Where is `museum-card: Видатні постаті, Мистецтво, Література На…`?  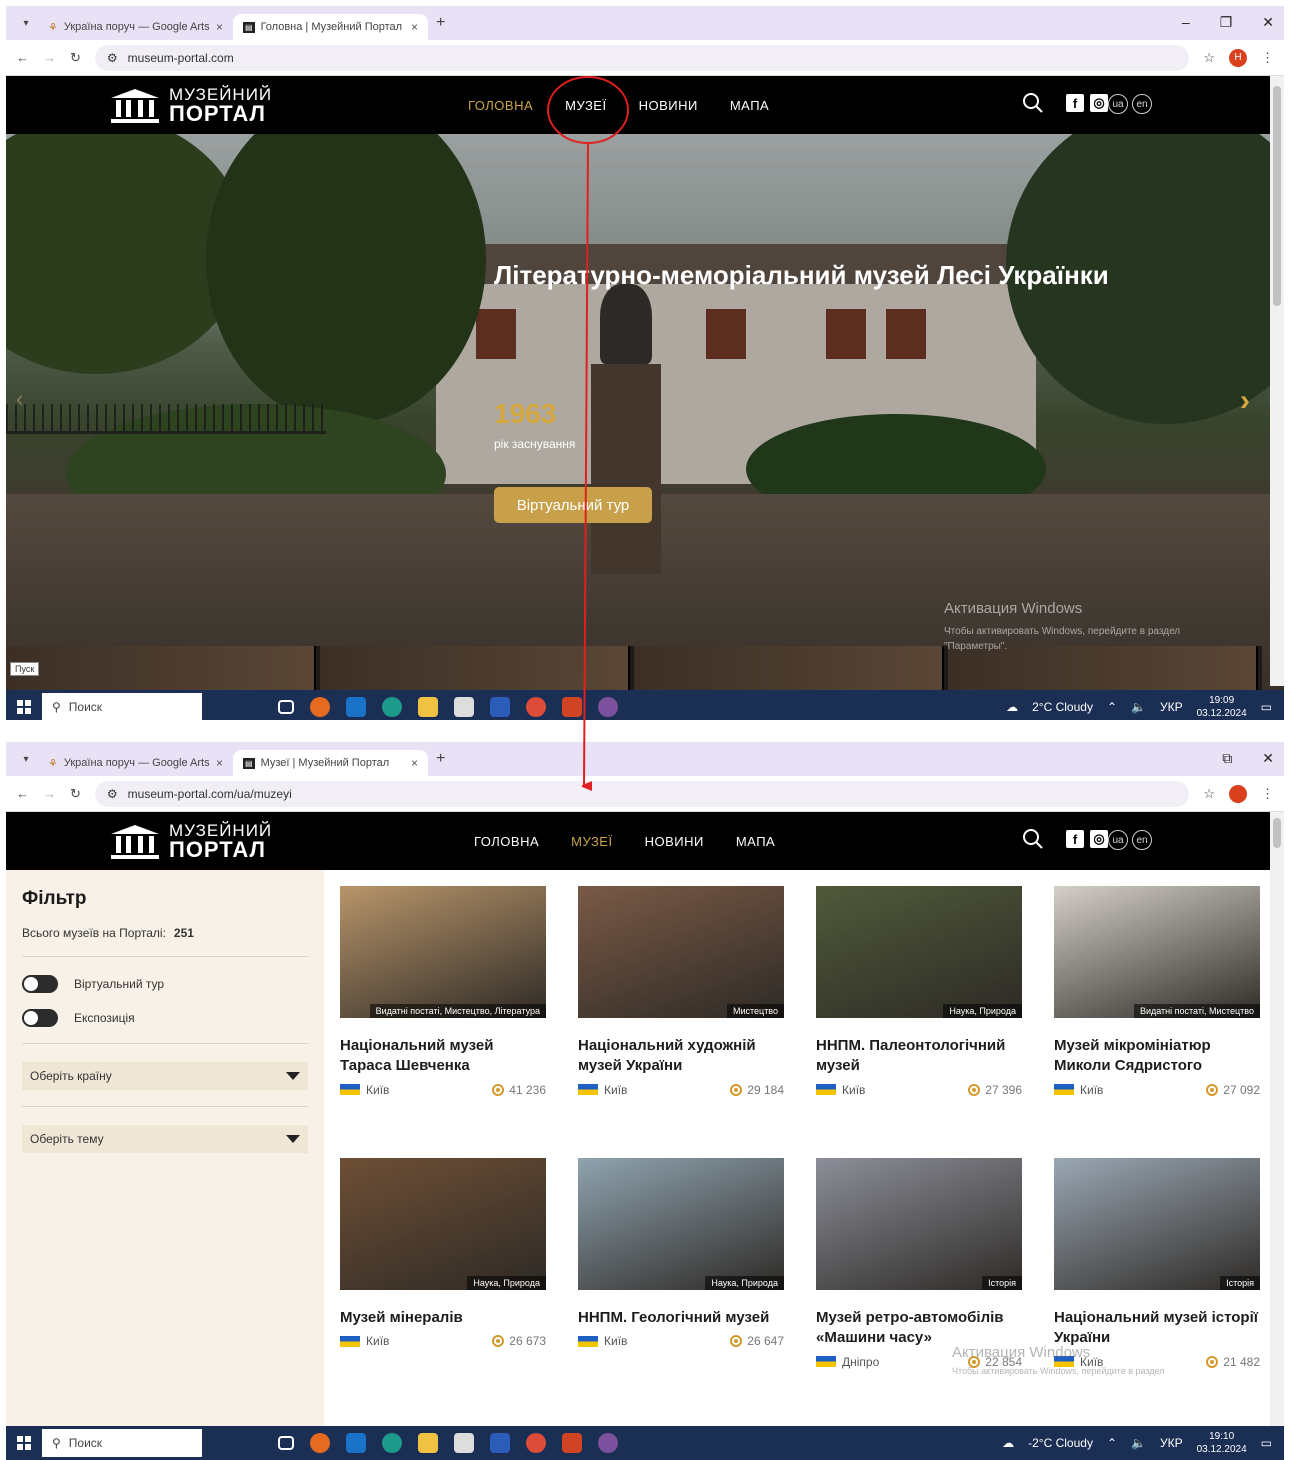 museum-card: Видатні постаті, Мистецтво, Література На… is located at coordinates (443, 991).